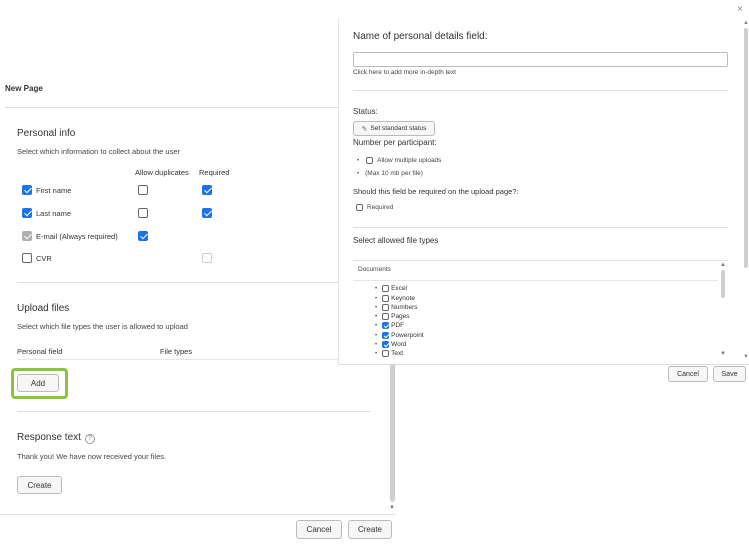 This screenshot has width=749, height=544. What do you see at coordinates (407, 335) in the screenshot?
I see `file-type-label: Powerpoint` at bounding box center [407, 335].